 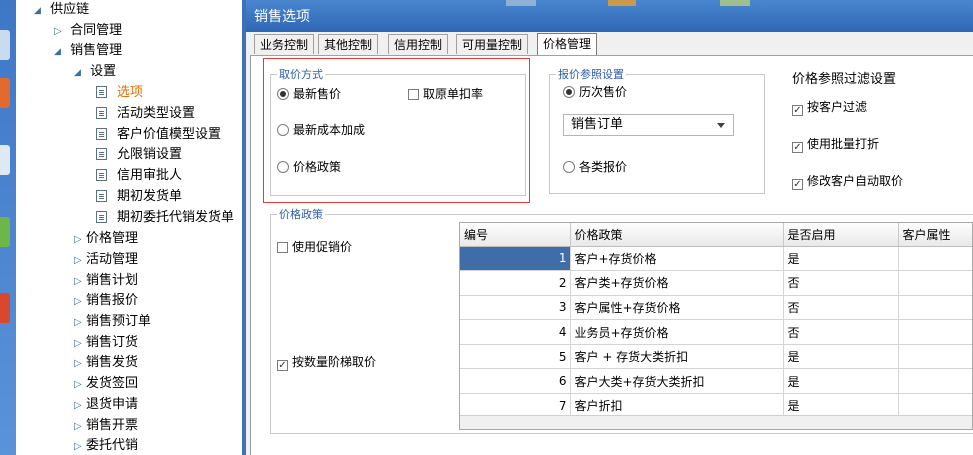 What do you see at coordinates (158, 135) in the screenshot?
I see `tree-leaf: 客户价值模型设置` at bounding box center [158, 135].